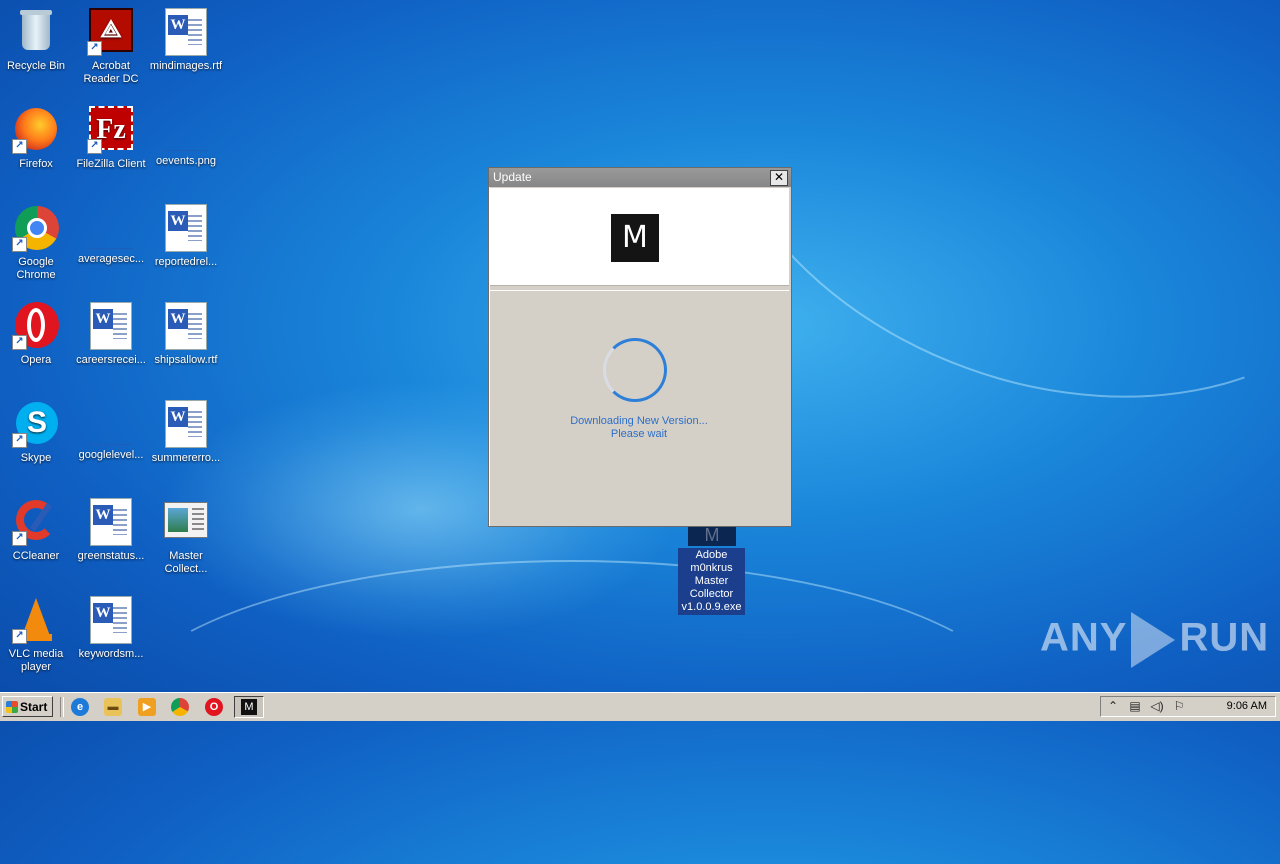 The height and width of the screenshot is (864, 1280). Describe the element at coordinates (1247, 706) in the screenshot. I see `clock: 9:06 AM` at that location.